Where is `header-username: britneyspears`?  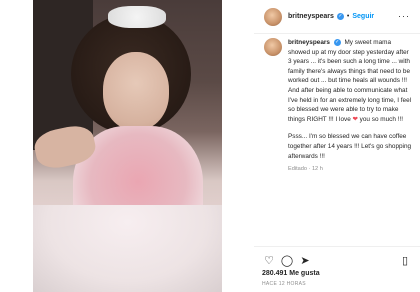
header-username: britneyspears is located at coordinates (311, 16).